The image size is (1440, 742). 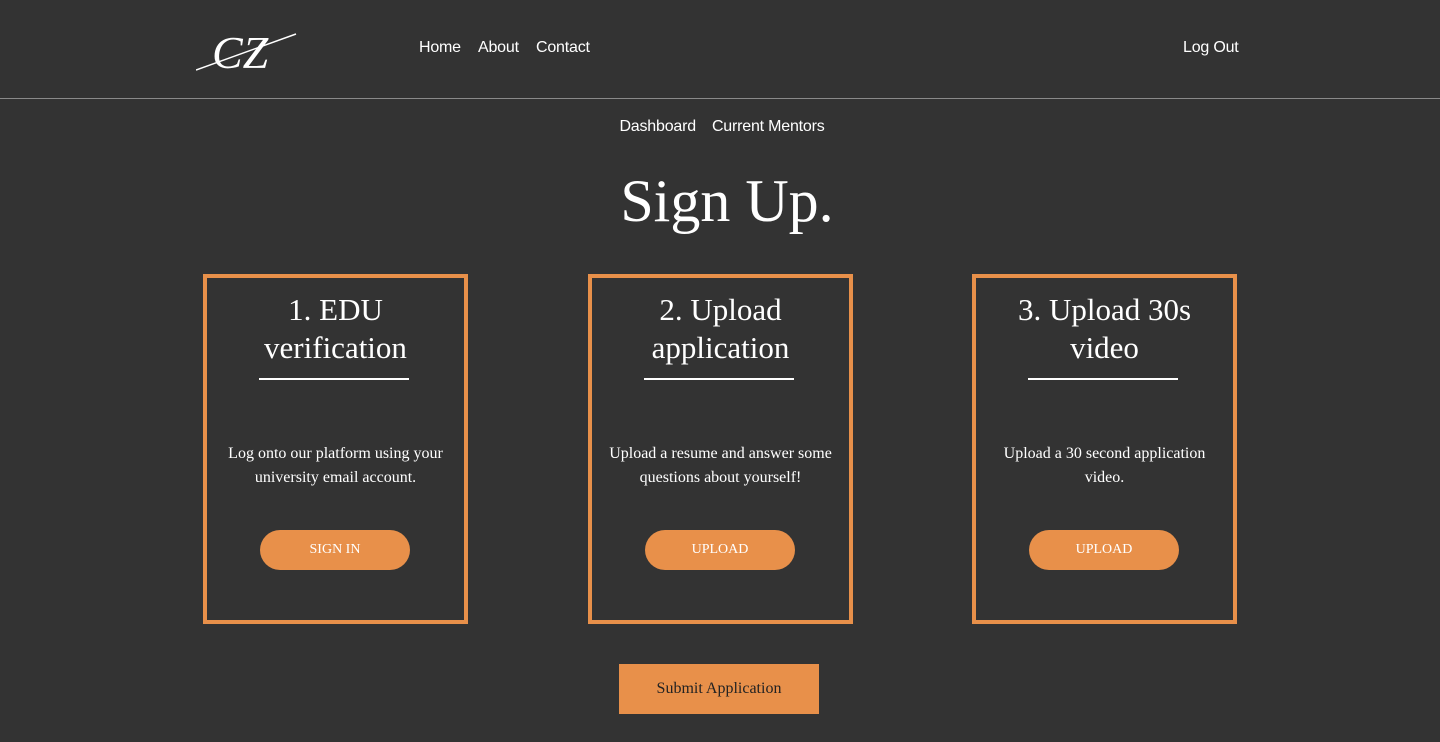 What do you see at coordinates (1104, 309) in the screenshot?
I see `step-title-line: 3. Upload 30s` at bounding box center [1104, 309].